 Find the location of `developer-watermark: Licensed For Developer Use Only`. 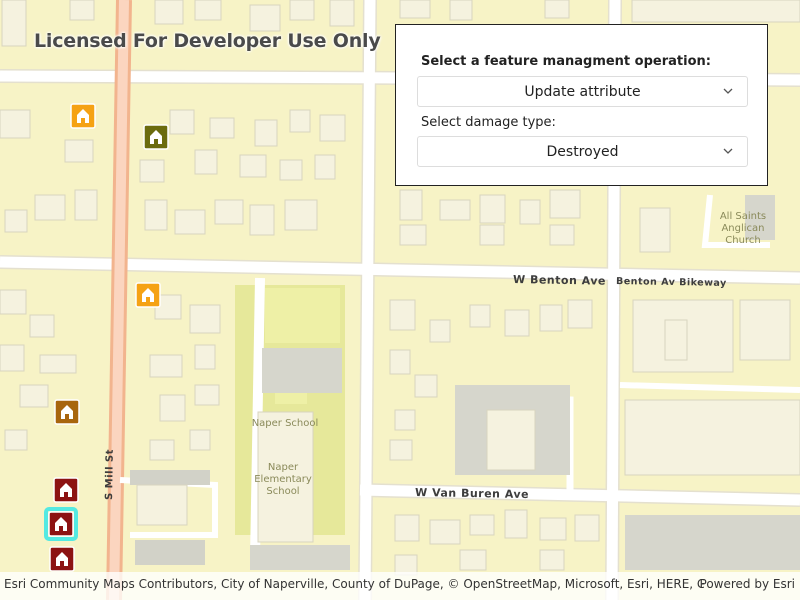

developer-watermark: Licensed For Developer Use Only is located at coordinates (207, 41).